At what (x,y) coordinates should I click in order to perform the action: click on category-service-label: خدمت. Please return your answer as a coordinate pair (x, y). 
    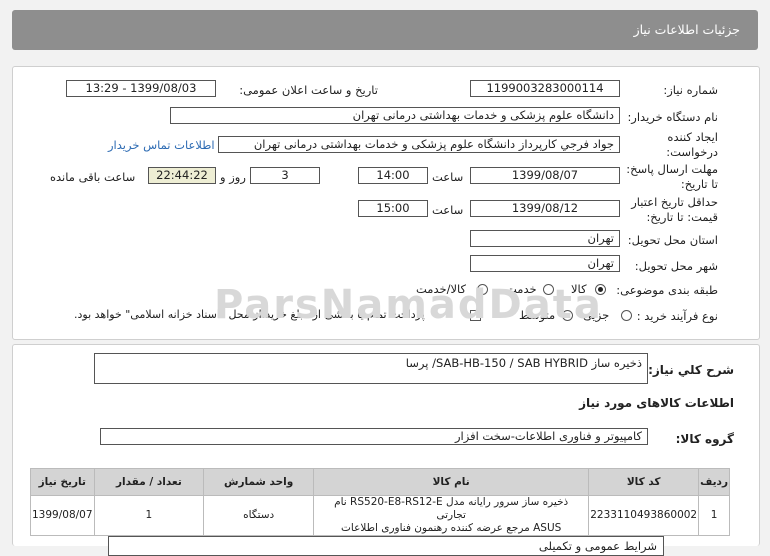
    Looking at the image, I should click on (521, 289).